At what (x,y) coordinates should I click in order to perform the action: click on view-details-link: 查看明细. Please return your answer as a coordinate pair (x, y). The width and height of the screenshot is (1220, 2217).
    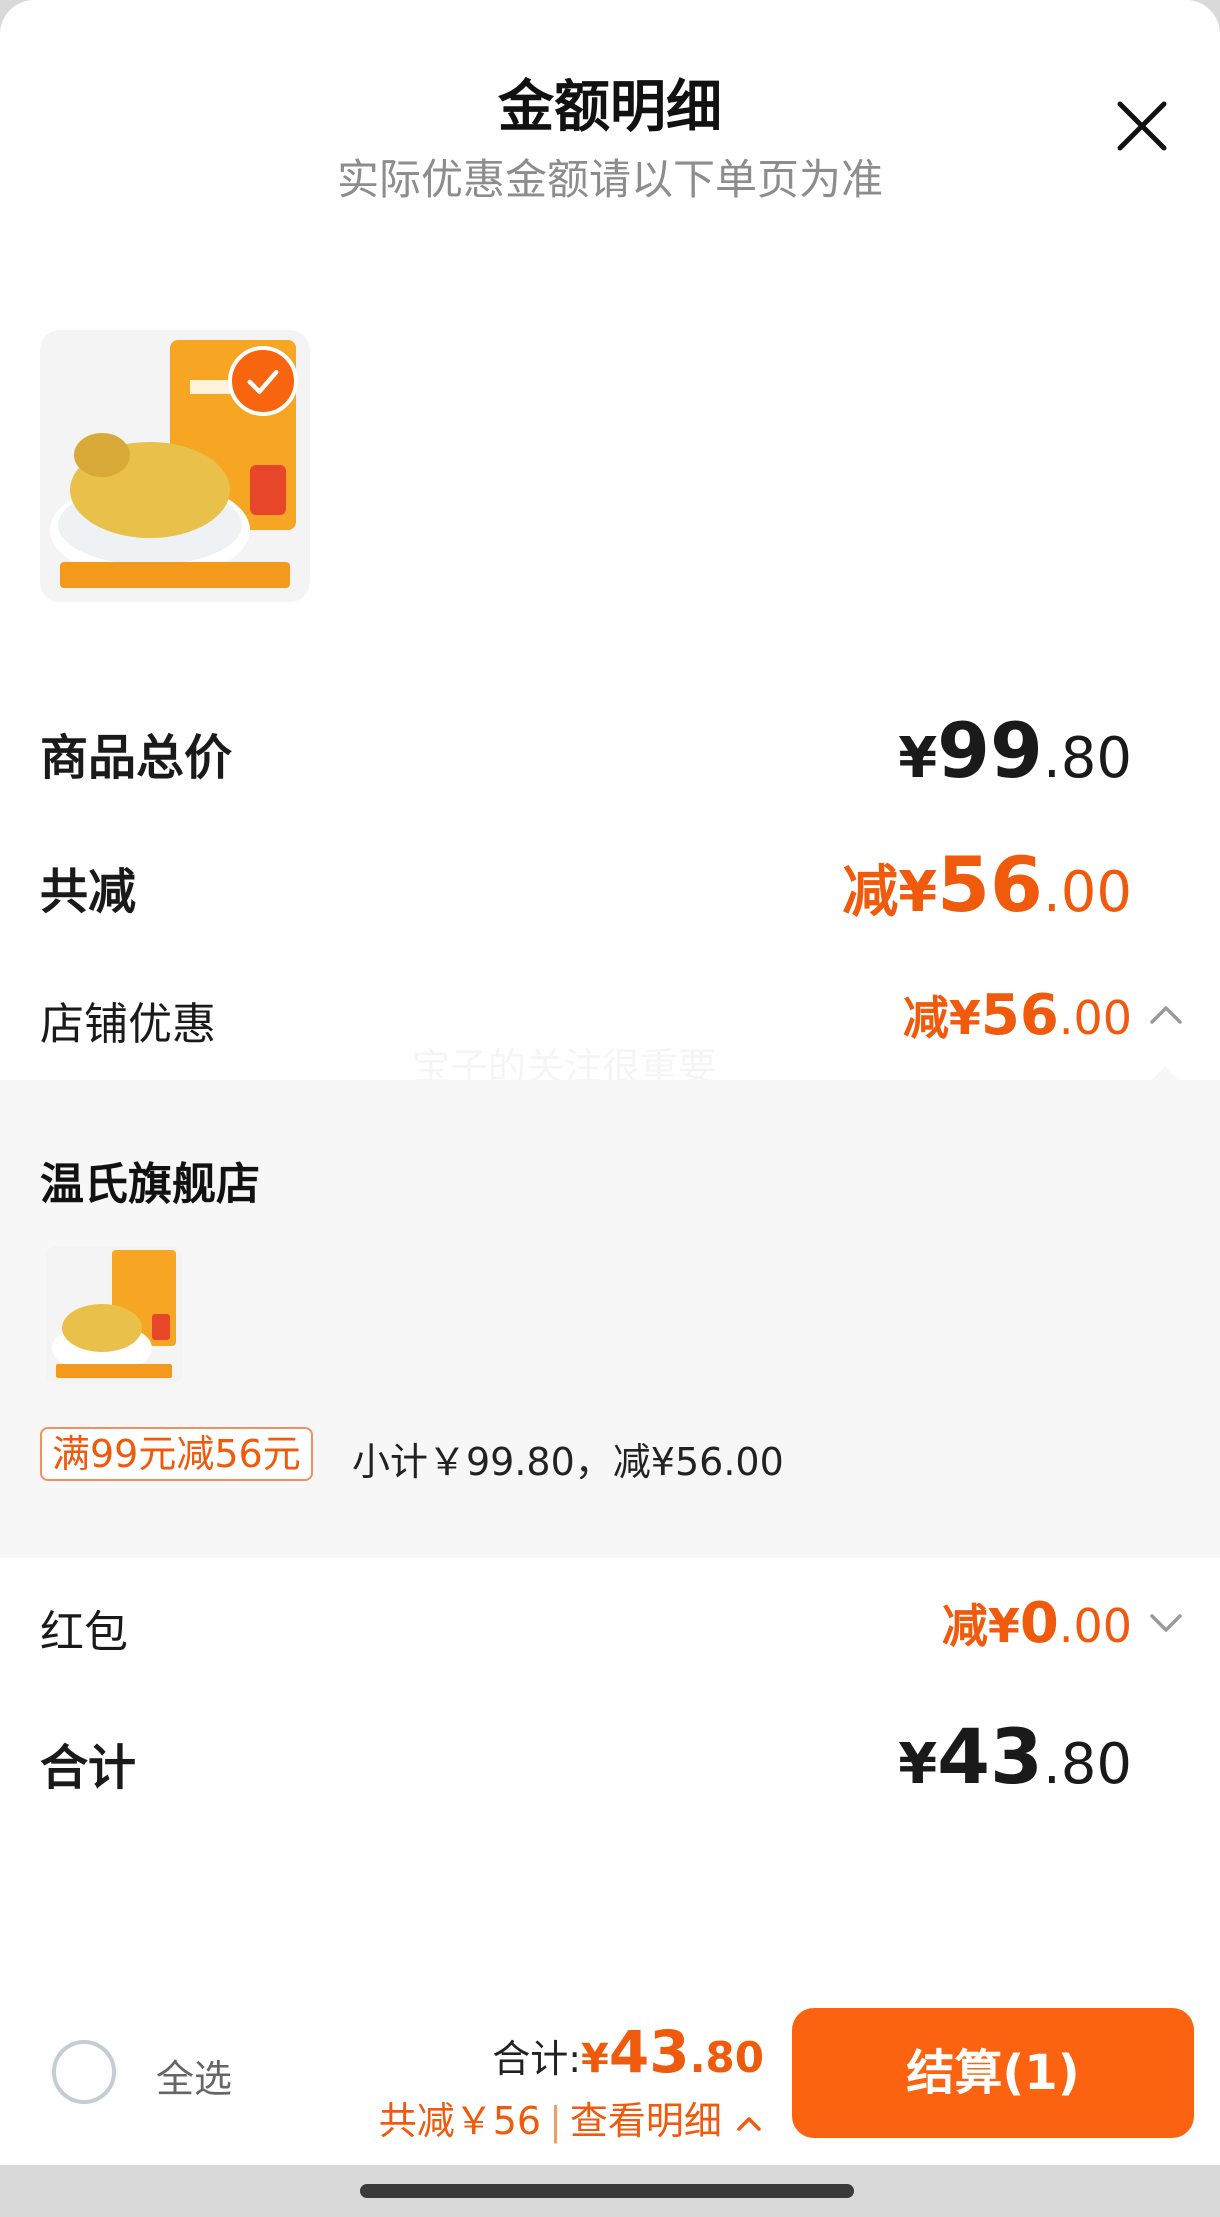
    Looking at the image, I should click on (646, 2121).